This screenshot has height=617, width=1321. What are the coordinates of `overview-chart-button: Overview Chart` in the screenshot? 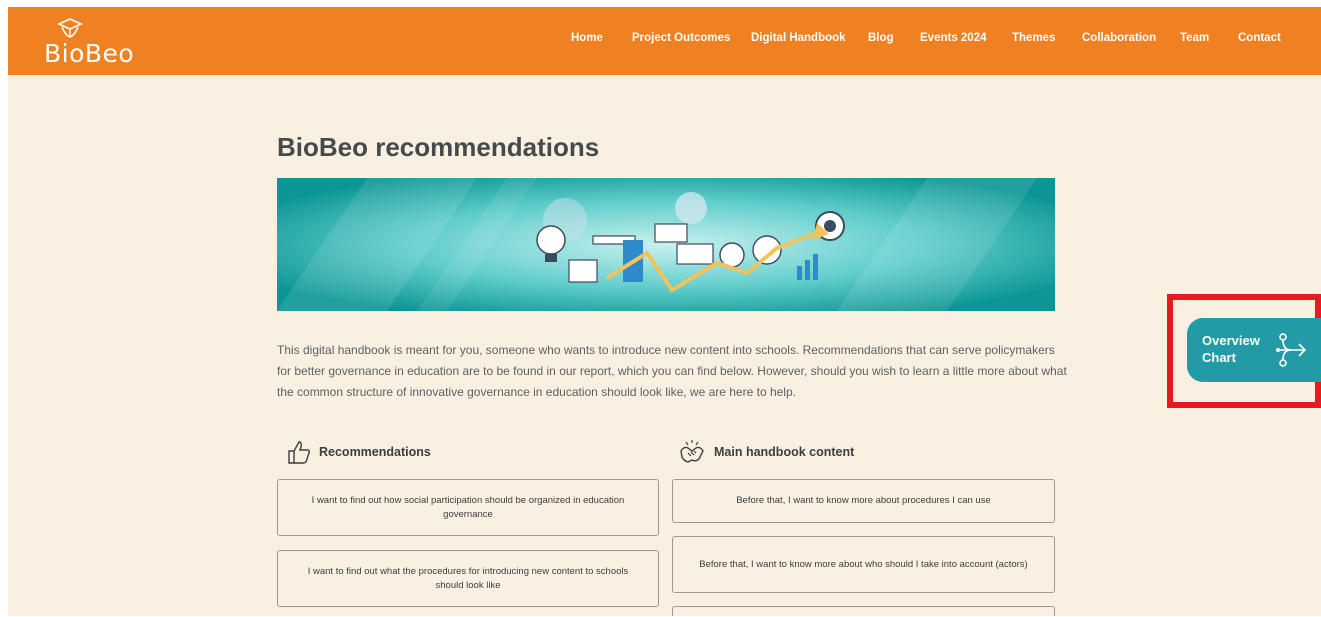 It's located at (1254, 350).